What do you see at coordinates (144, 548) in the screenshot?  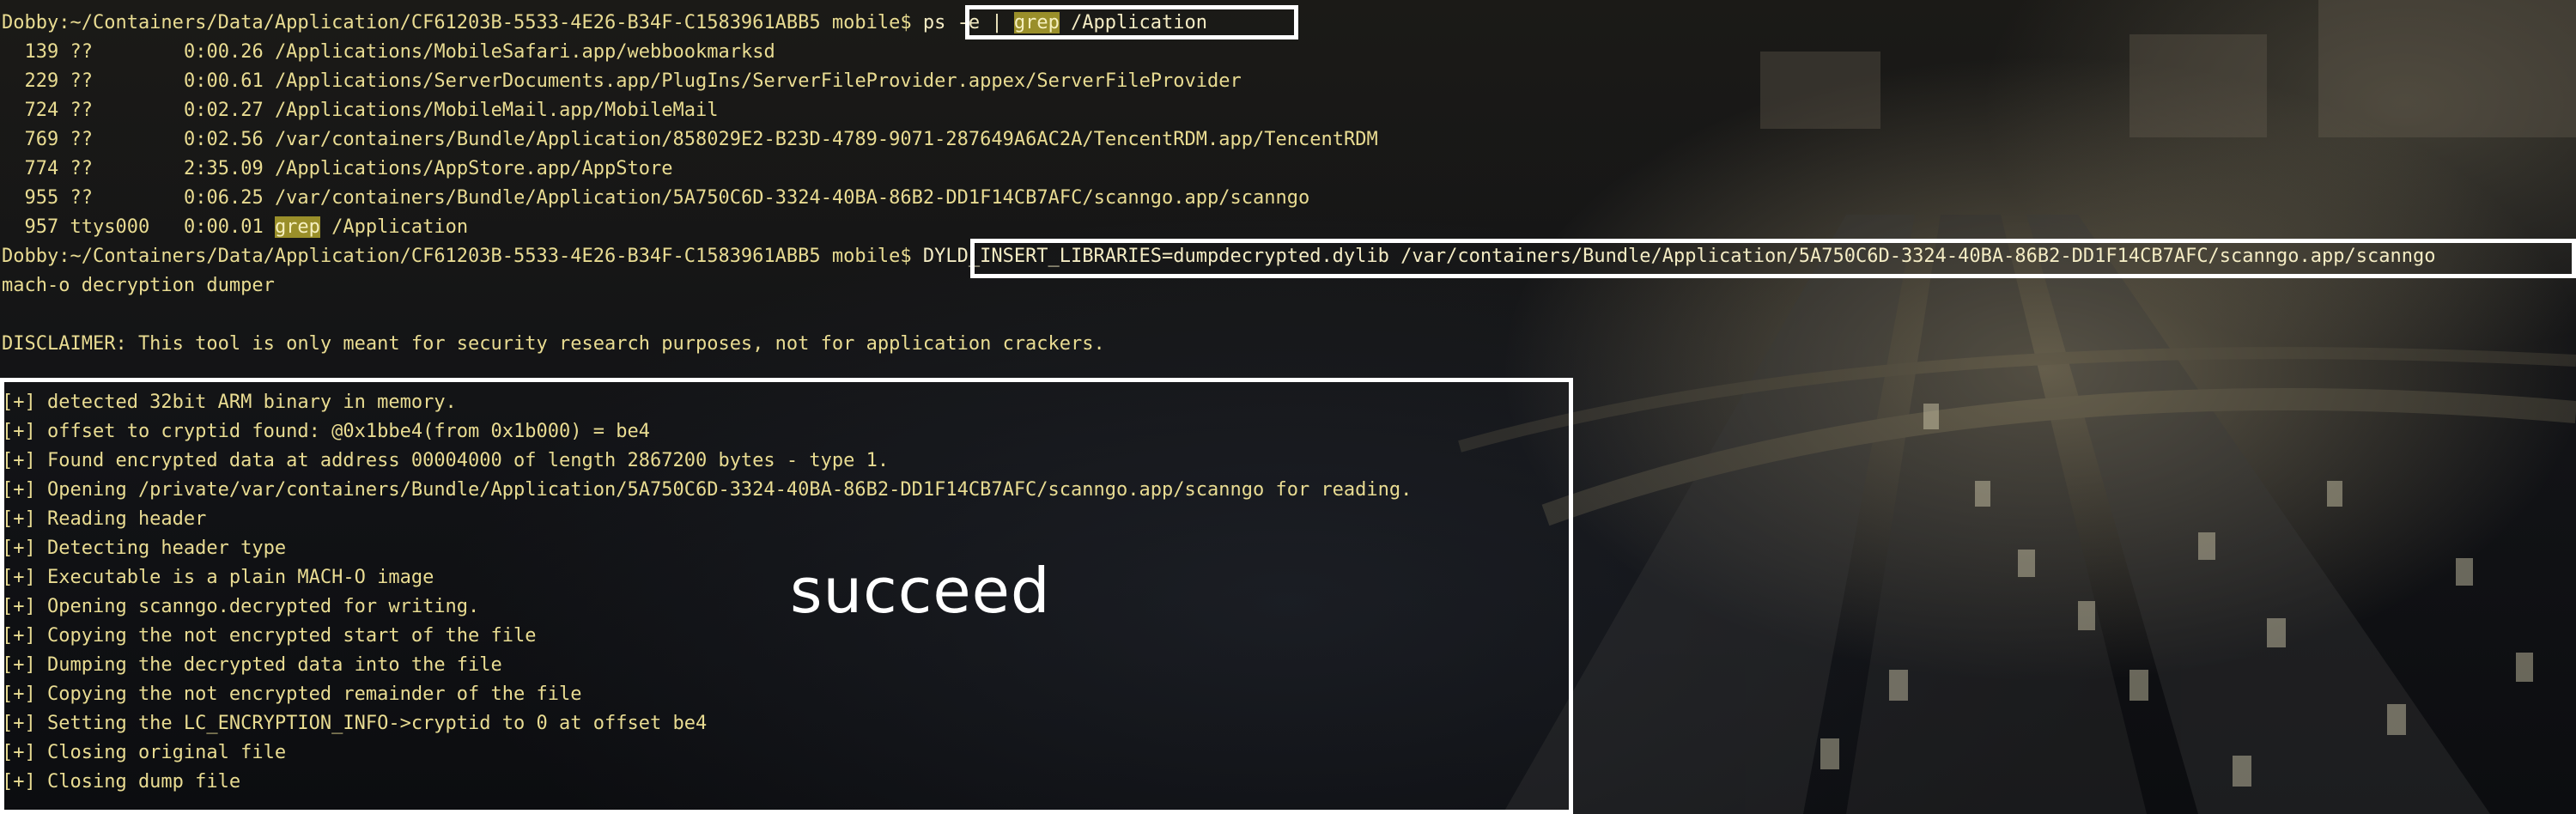 I see `log-line: [+] Detecting header type` at bounding box center [144, 548].